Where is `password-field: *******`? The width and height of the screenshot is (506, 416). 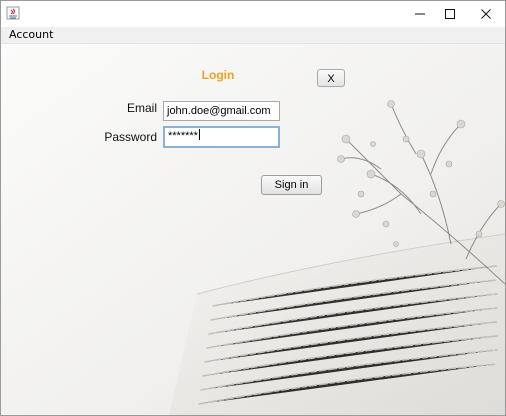 password-field: ******* is located at coordinates (221, 137).